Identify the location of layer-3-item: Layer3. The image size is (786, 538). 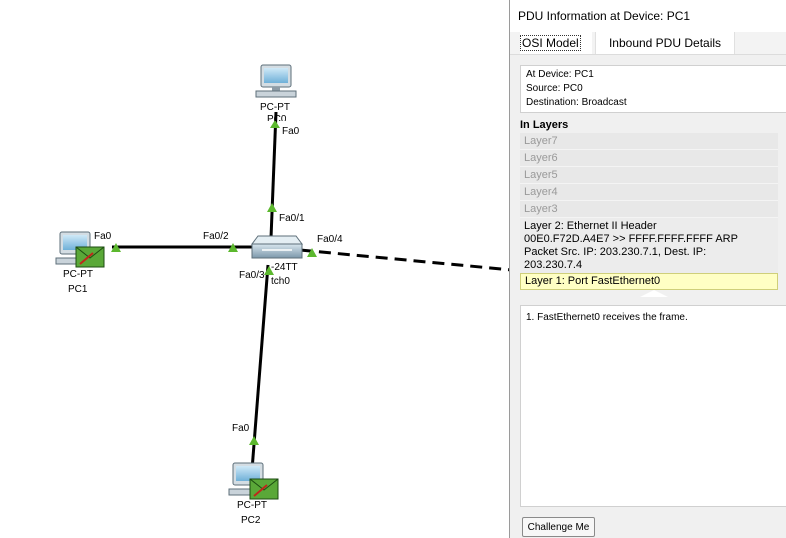
(649, 209).